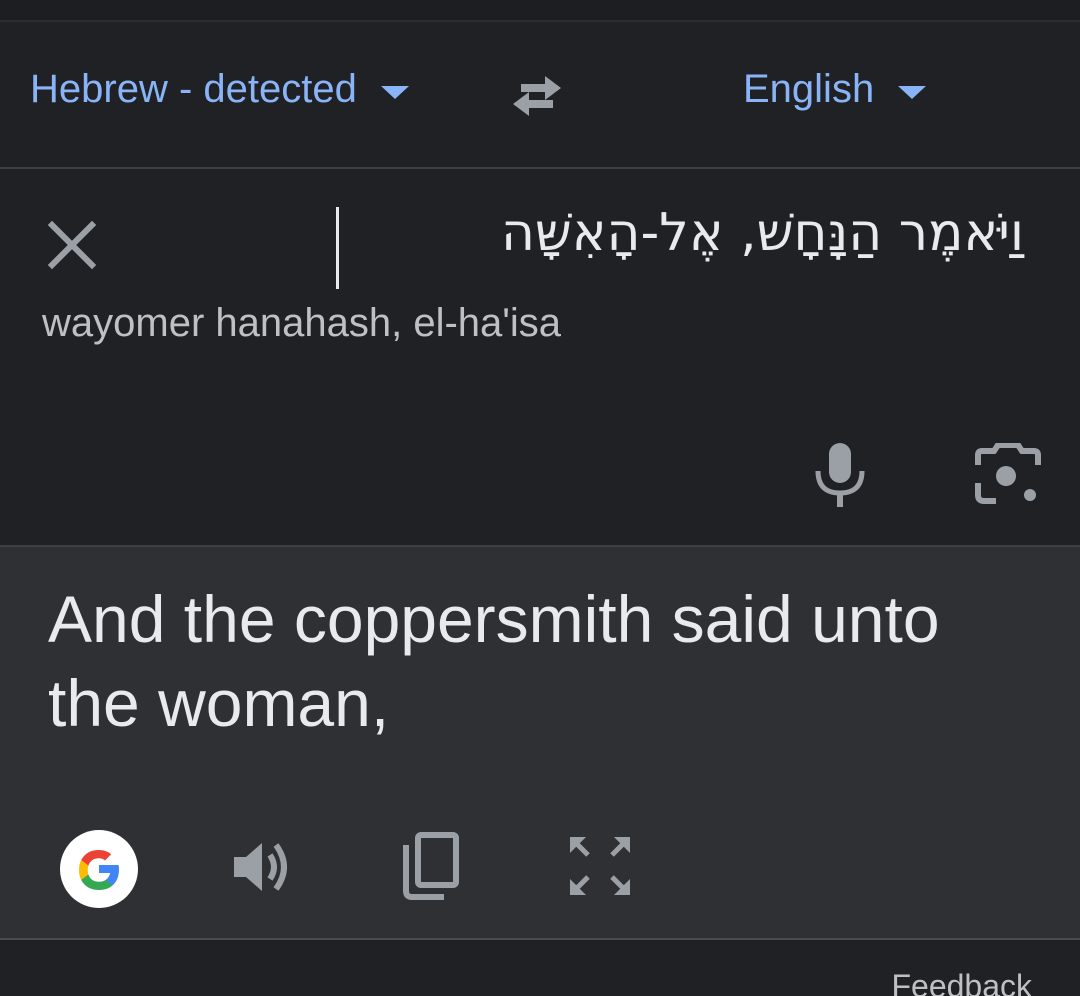 Image resolution: width=1080 pixels, height=996 pixels. I want to click on copy-translation-button, so click(431, 866).